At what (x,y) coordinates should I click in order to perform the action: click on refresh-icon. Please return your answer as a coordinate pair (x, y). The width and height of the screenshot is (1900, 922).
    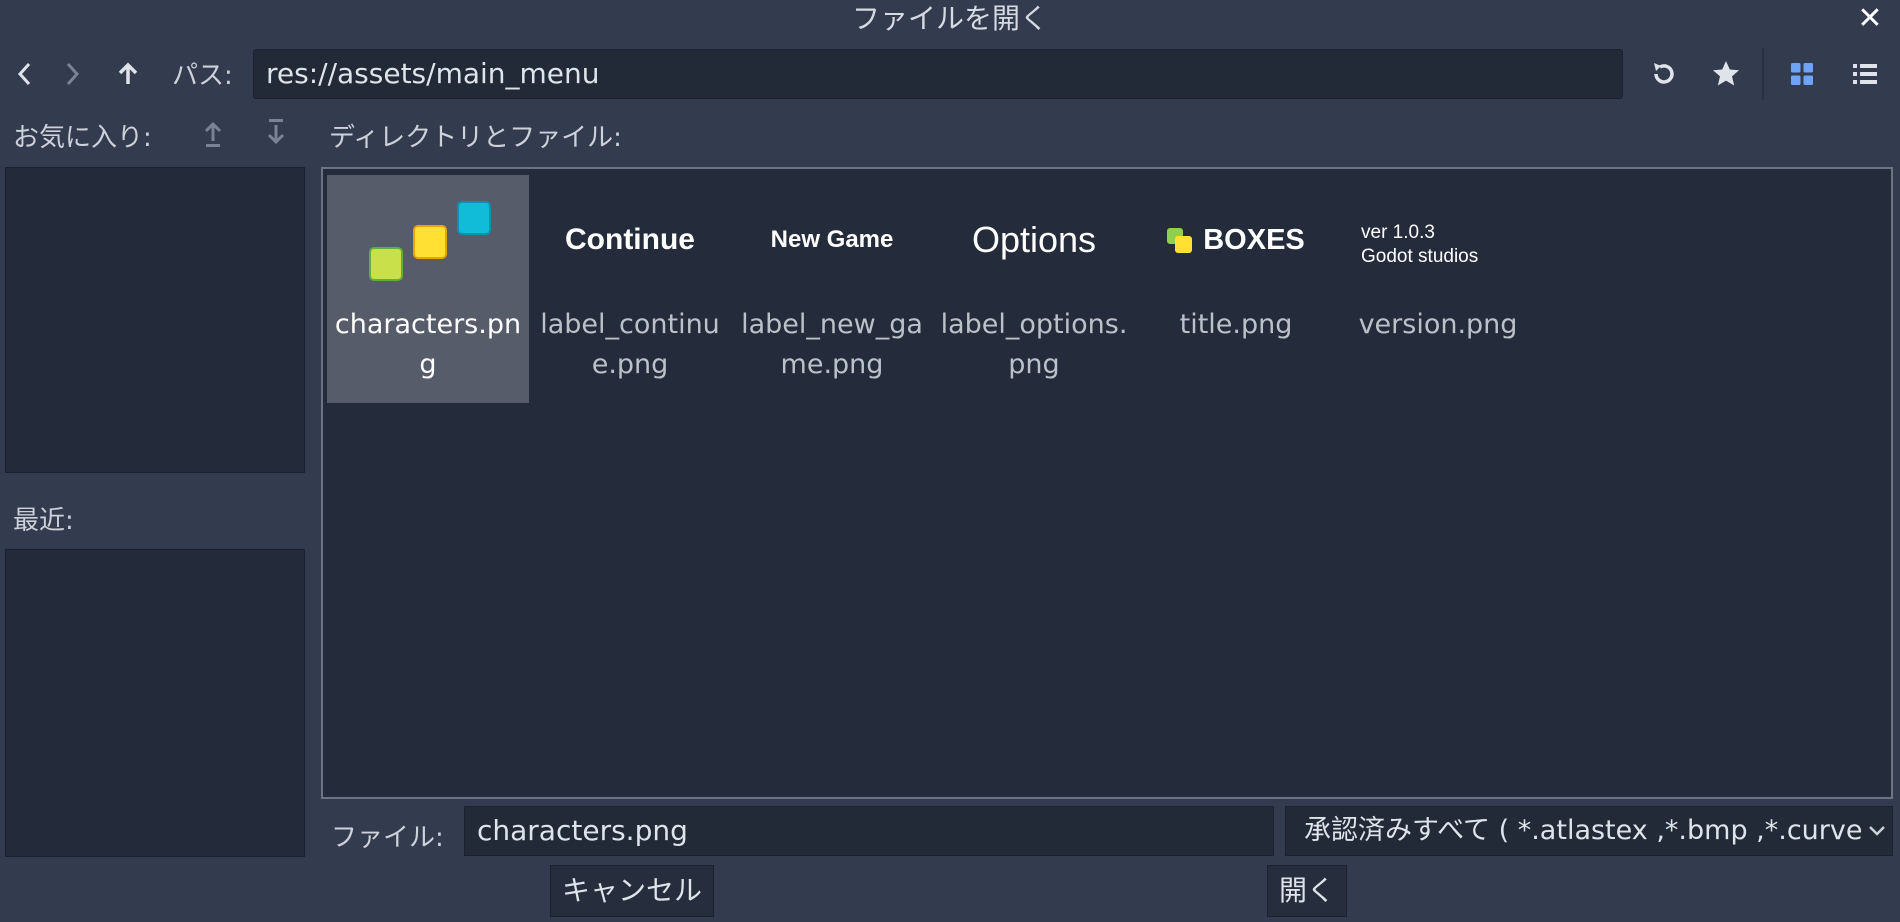
    Looking at the image, I should click on (1663, 74).